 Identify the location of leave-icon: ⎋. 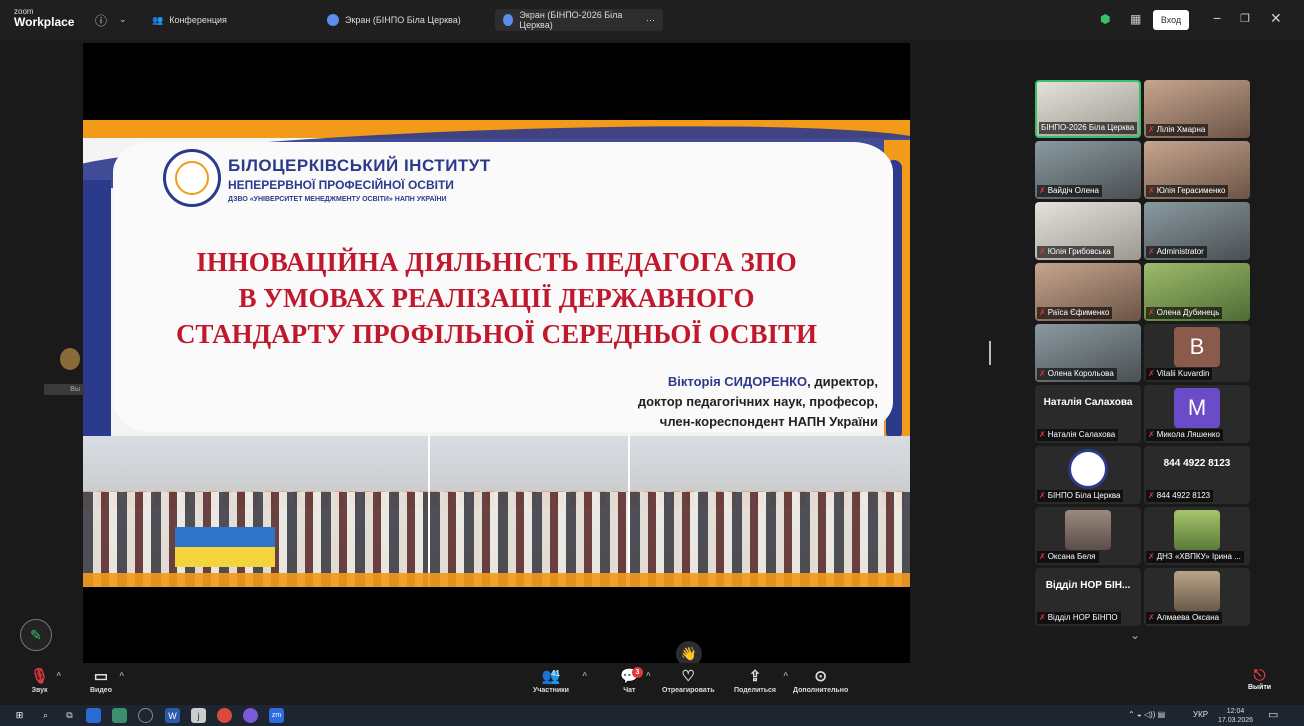
(1259, 675).